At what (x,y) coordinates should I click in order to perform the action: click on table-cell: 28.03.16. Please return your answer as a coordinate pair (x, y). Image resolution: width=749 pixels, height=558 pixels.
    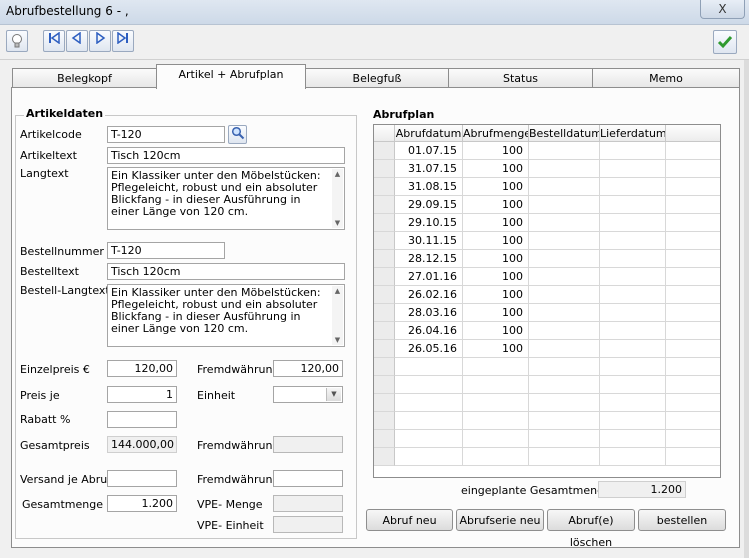
    Looking at the image, I should click on (429, 313).